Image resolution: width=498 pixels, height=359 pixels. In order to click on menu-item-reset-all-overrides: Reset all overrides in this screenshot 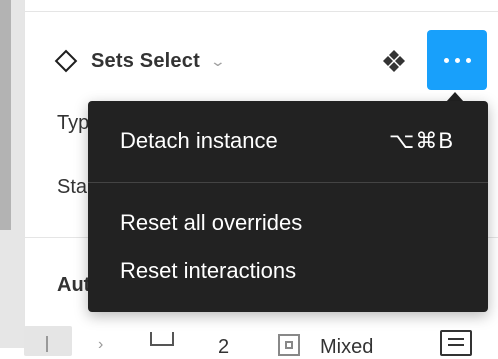, I will do `click(288, 223)`.